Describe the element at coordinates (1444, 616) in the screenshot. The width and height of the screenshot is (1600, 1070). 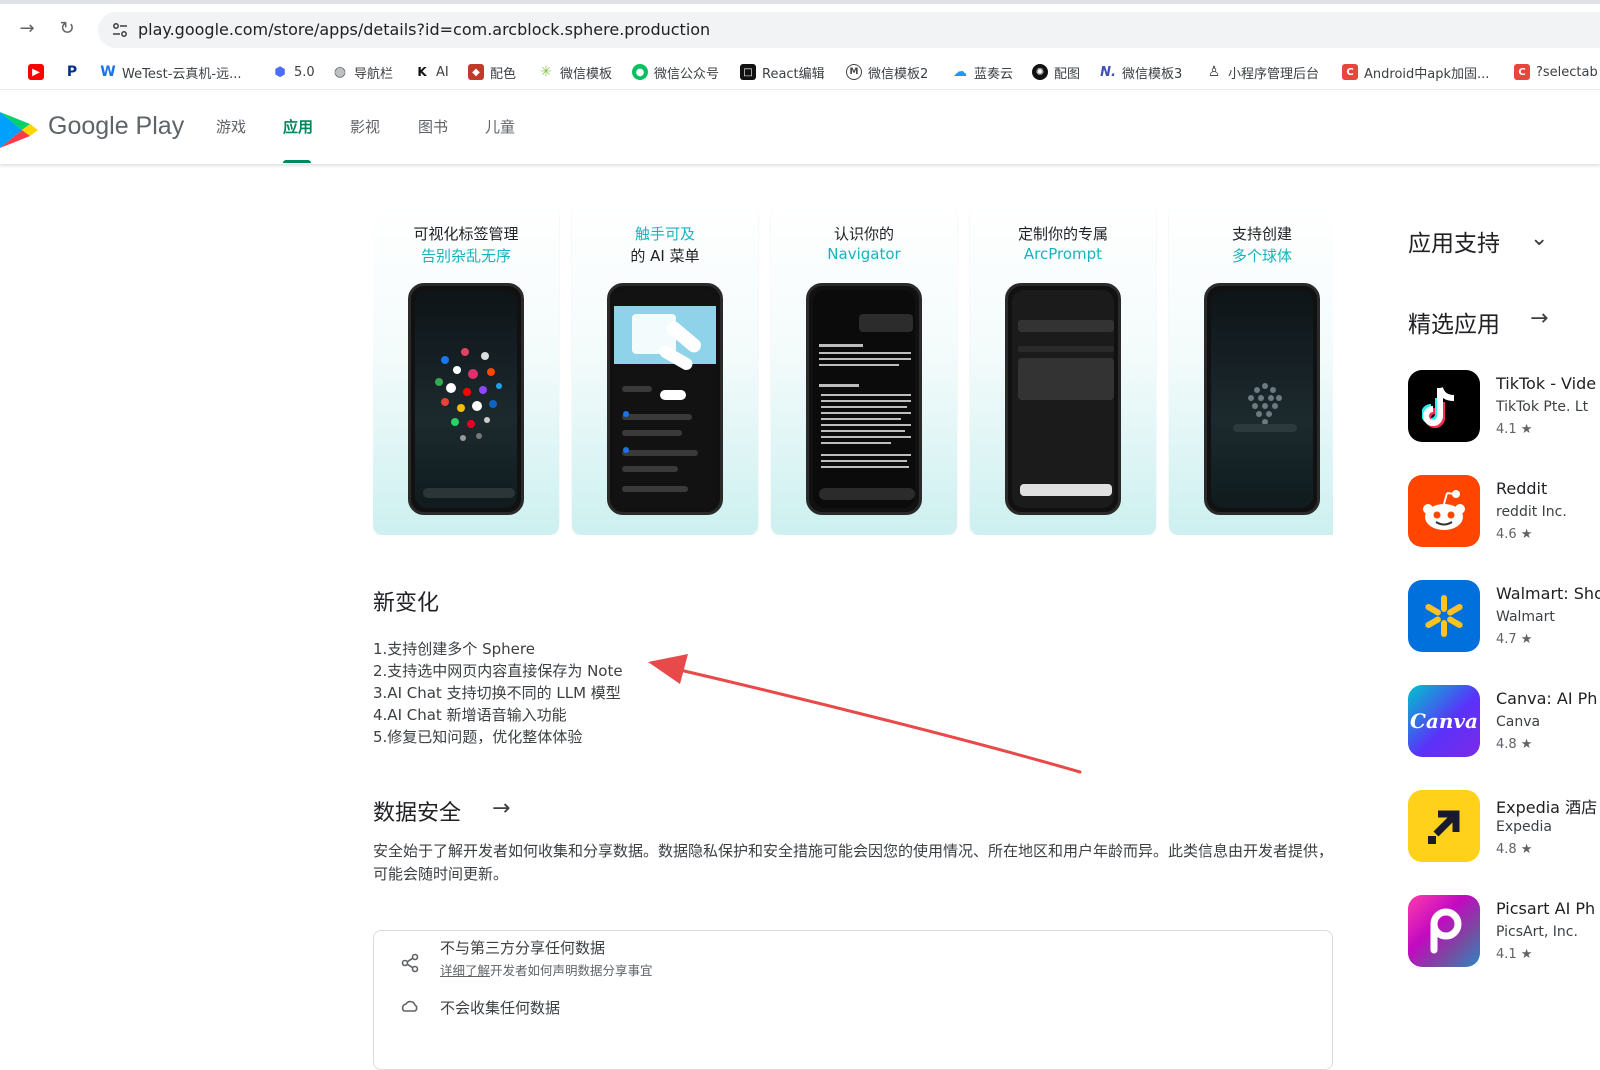
I see `walmart-icon` at that location.